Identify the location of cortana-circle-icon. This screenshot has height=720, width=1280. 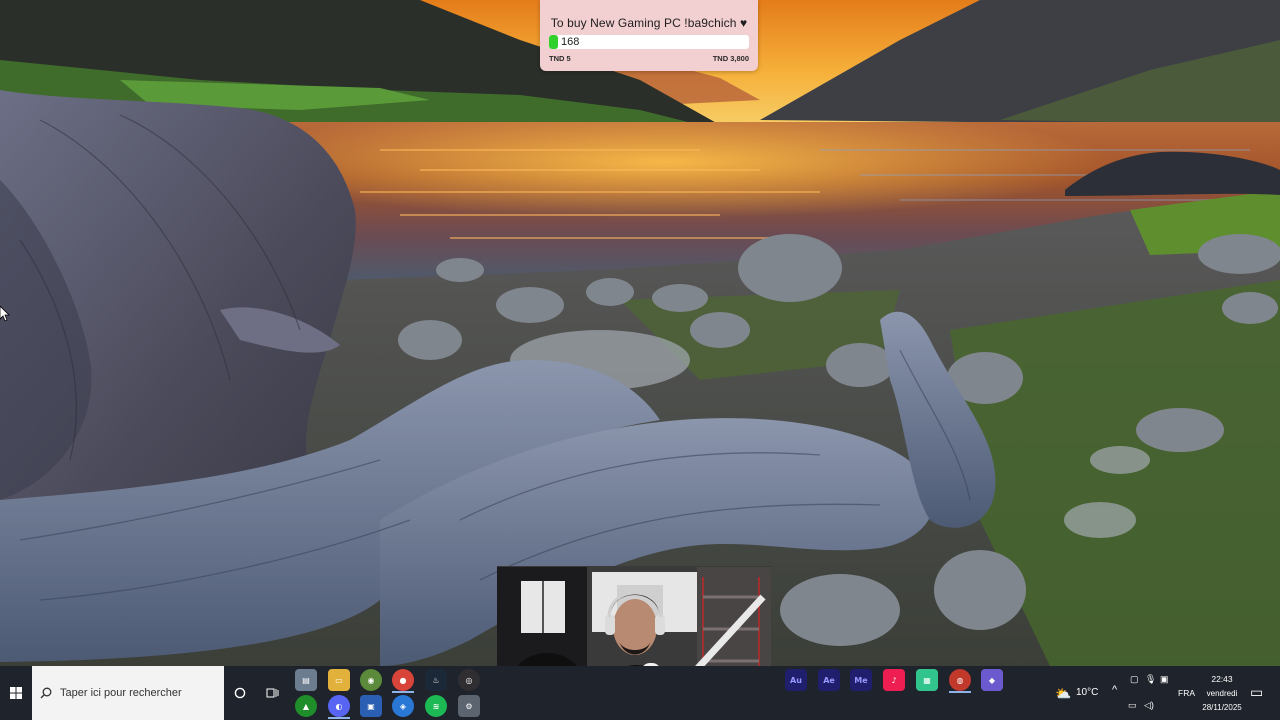
(240, 693).